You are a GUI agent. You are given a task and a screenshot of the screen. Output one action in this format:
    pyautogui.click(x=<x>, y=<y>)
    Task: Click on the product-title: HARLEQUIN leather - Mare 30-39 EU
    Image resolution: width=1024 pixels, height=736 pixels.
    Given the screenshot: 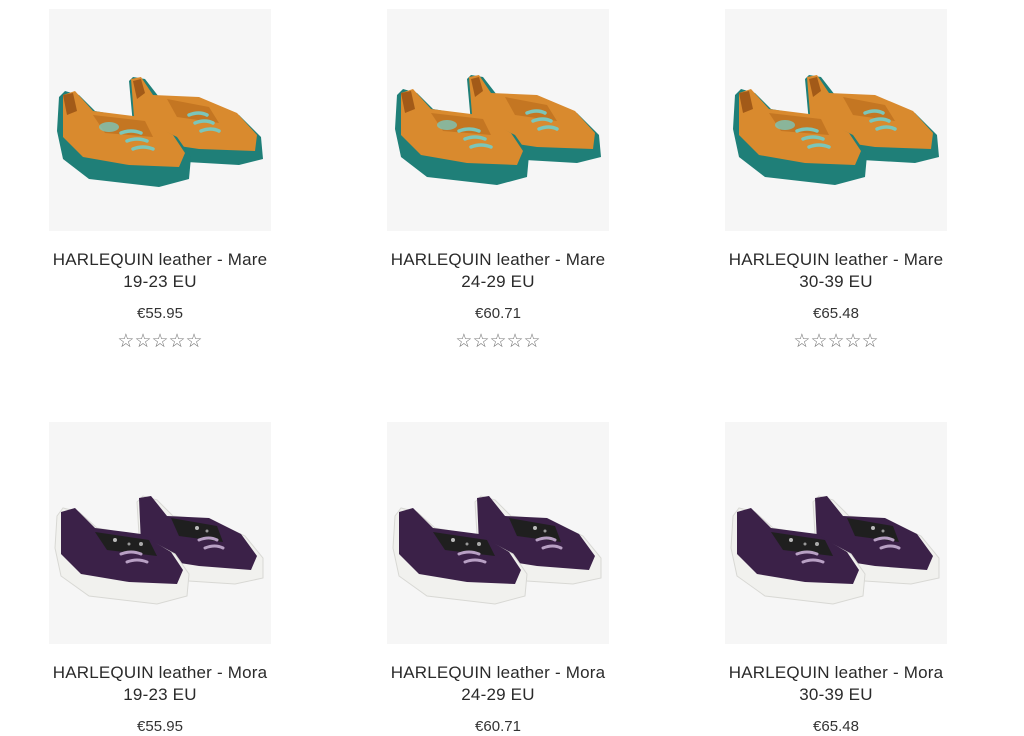 What is the action you would take?
    pyautogui.click(x=836, y=271)
    